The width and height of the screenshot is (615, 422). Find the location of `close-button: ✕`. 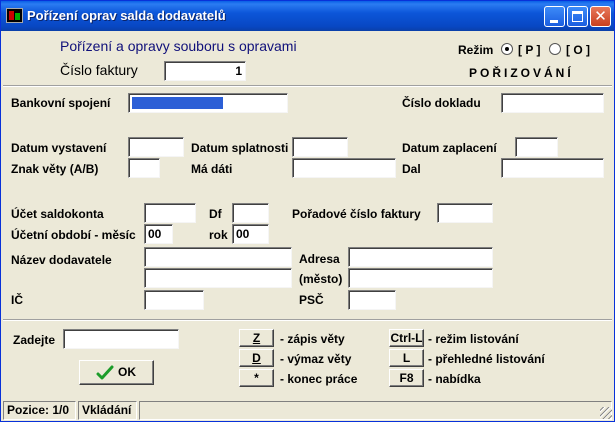

close-button: ✕ is located at coordinates (600, 16).